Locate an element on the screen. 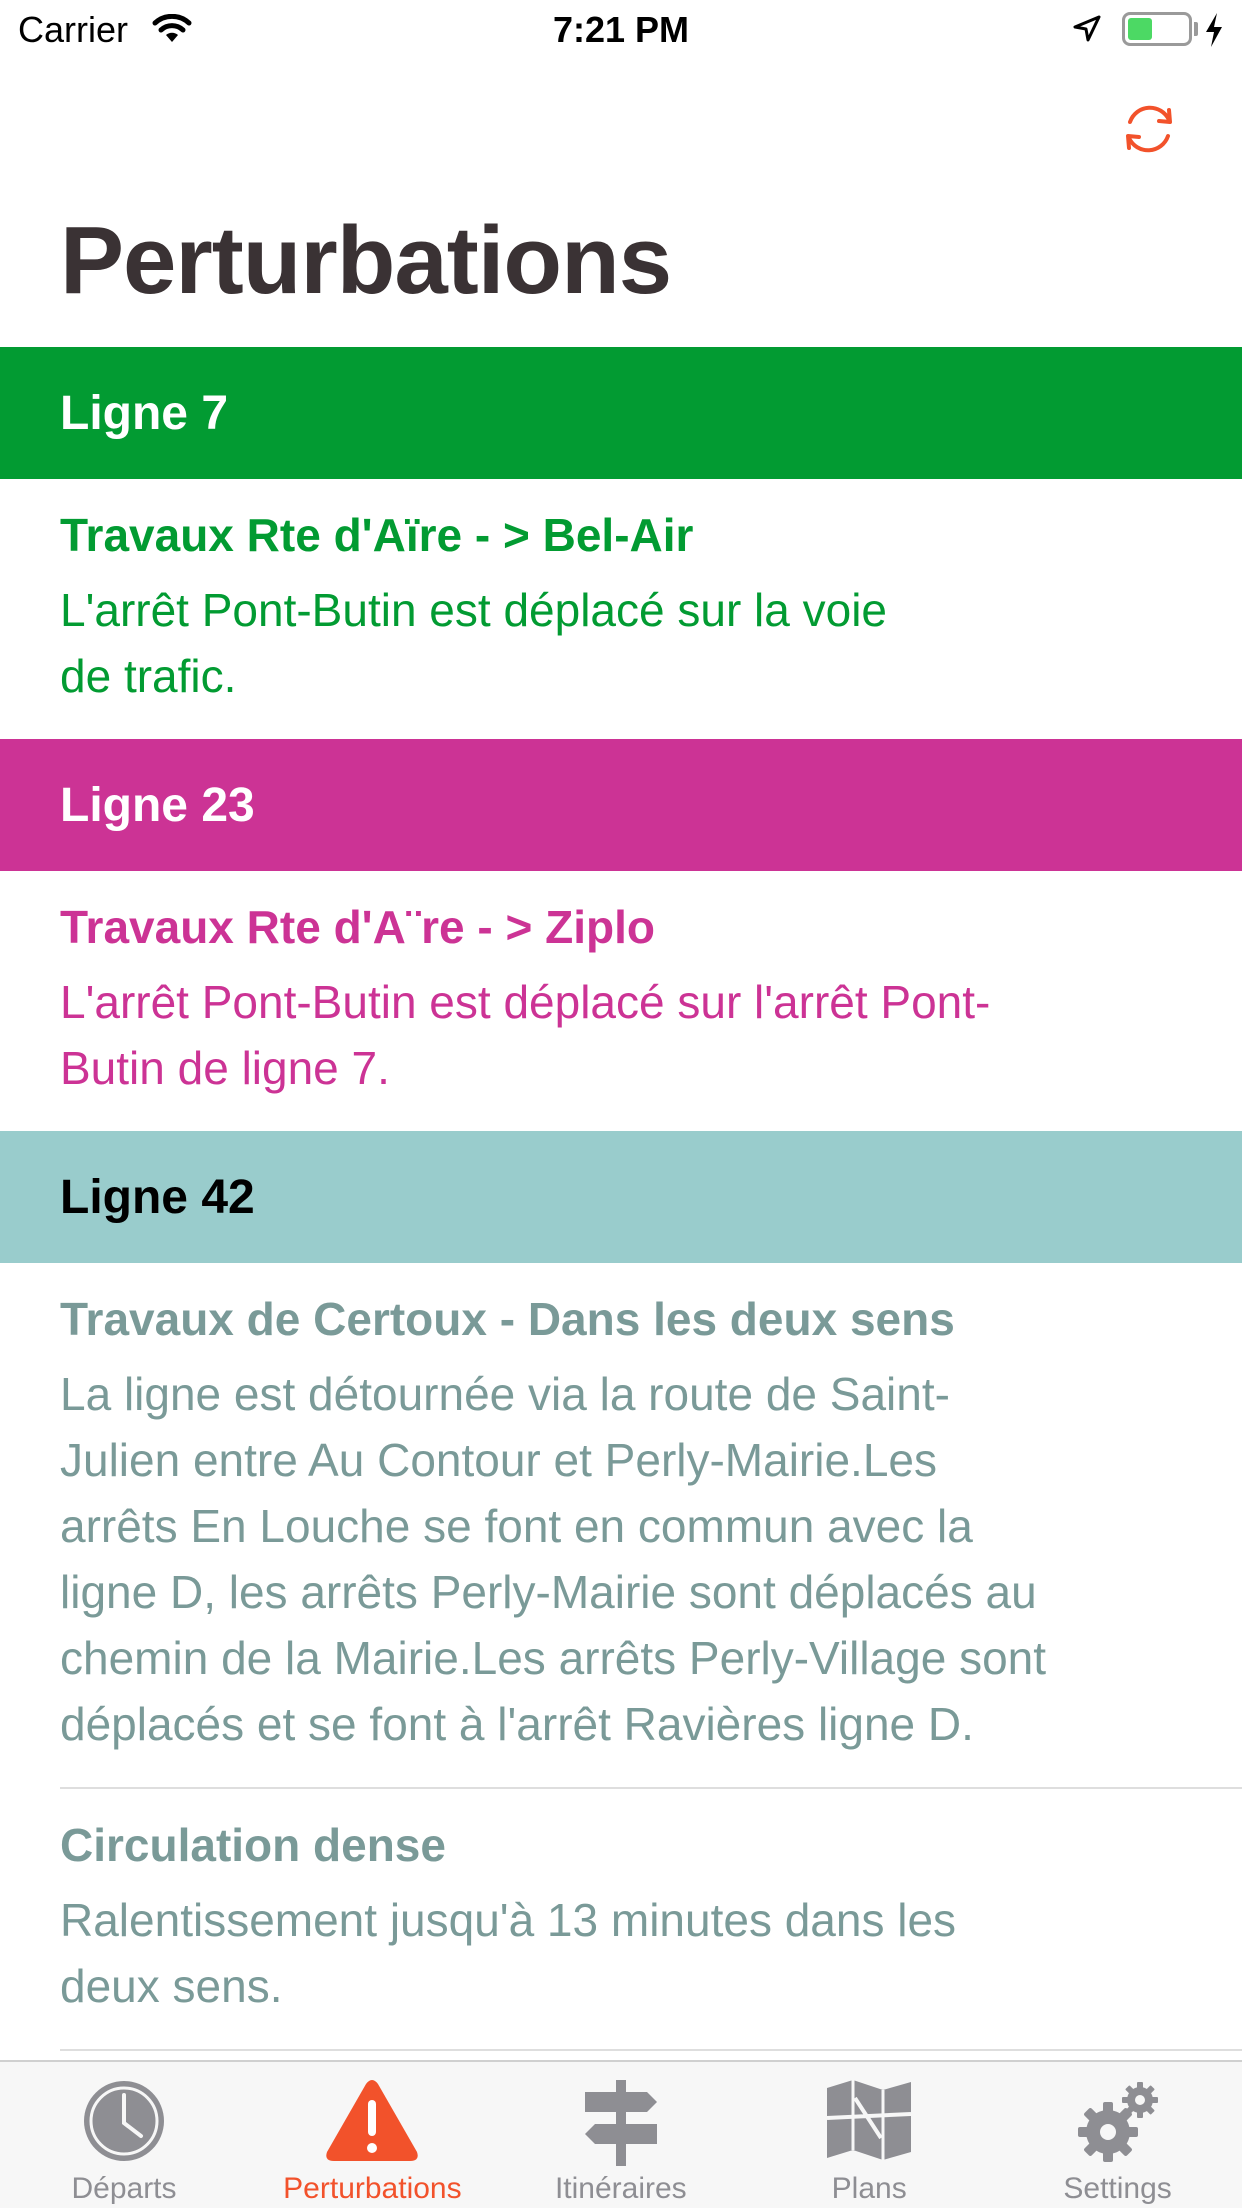  warning-icon is located at coordinates (372, 2124).